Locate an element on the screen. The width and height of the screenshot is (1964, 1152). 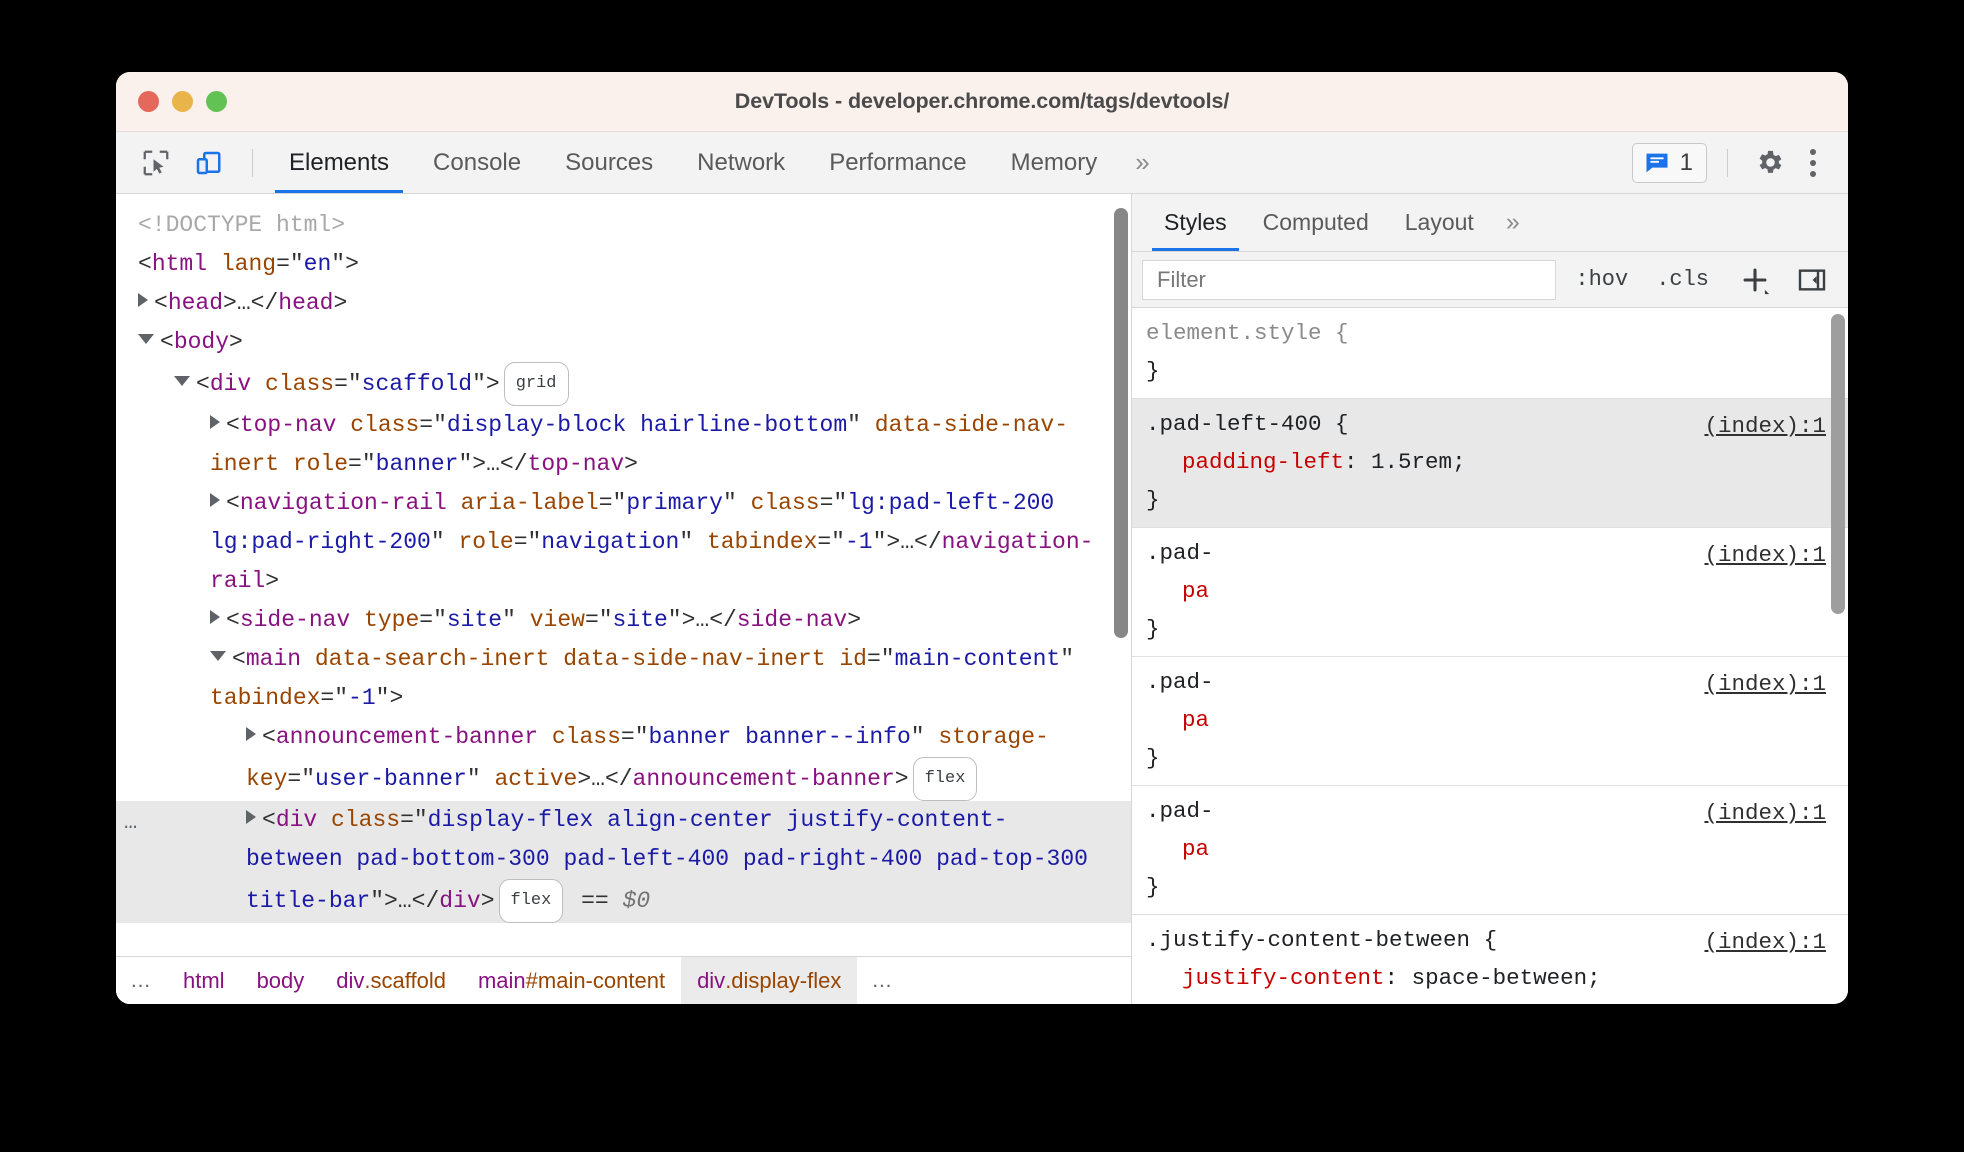
topnav-attr-role: role is located at coordinates (320, 464).